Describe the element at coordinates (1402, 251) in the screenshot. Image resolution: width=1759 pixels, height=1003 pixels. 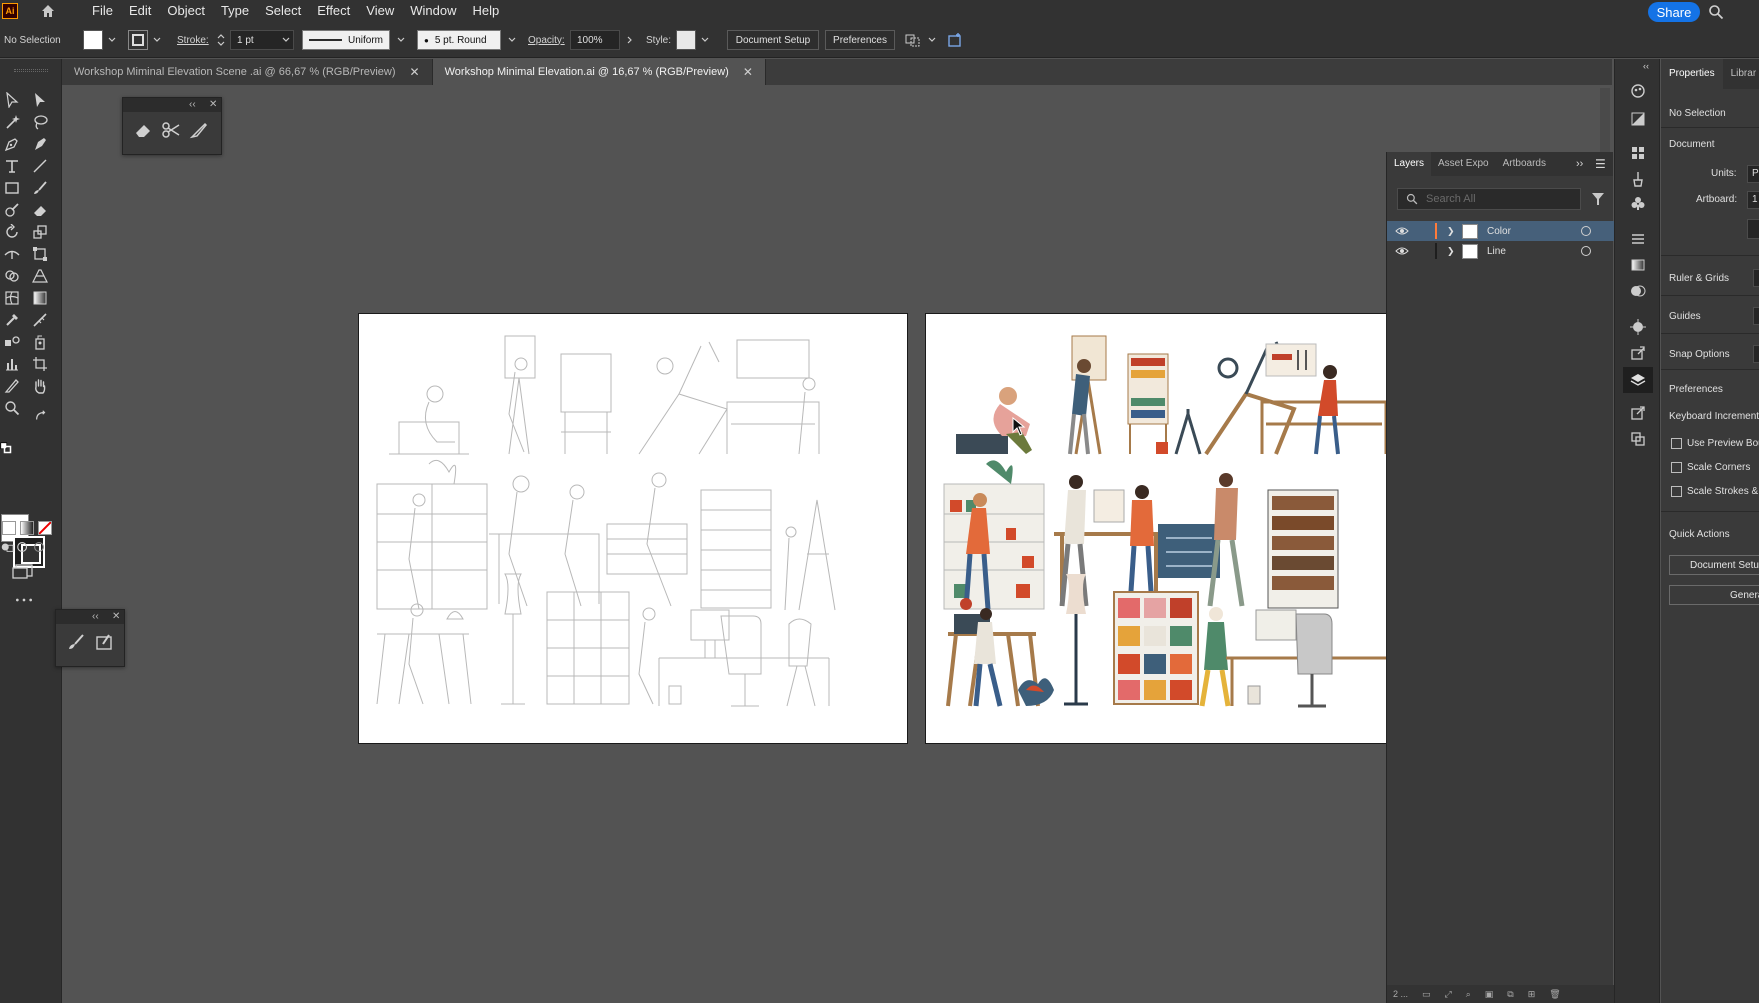
I see `visibility-eye-icon` at that location.